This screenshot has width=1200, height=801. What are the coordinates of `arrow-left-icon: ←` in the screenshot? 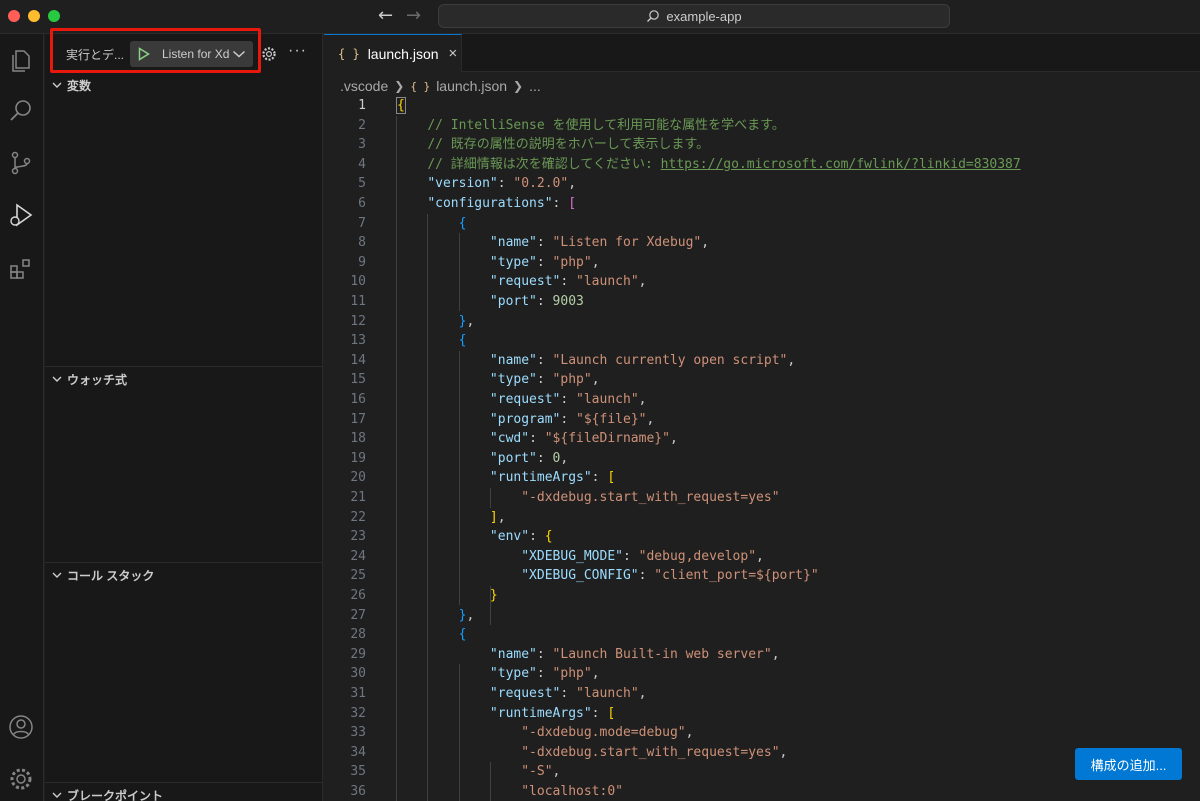 It's located at (385, 16).